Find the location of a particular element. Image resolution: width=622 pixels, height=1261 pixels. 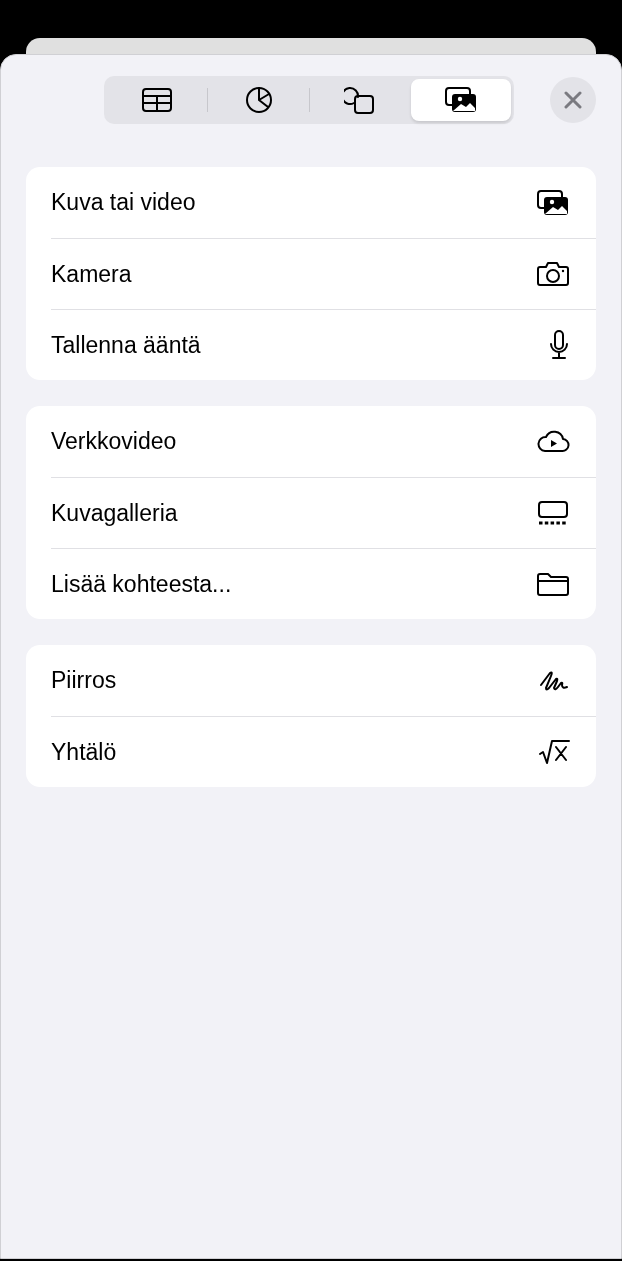

microphone-icon is located at coordinates (559, 345).